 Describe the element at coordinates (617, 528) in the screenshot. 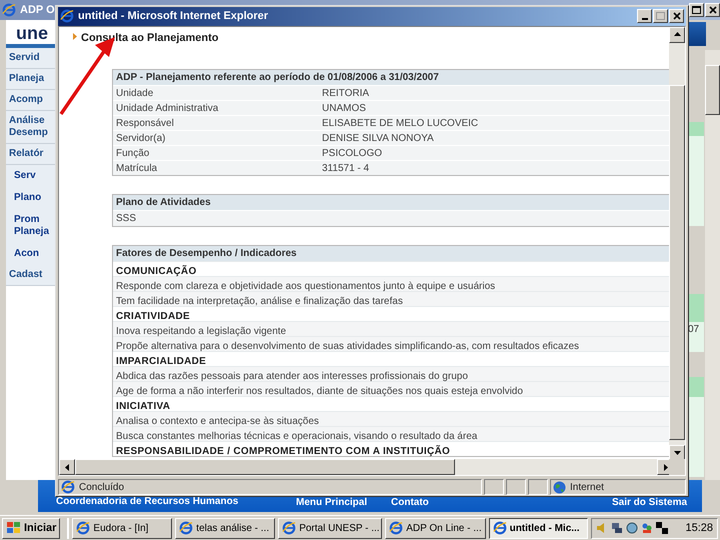

I see `network-icon` at that location.